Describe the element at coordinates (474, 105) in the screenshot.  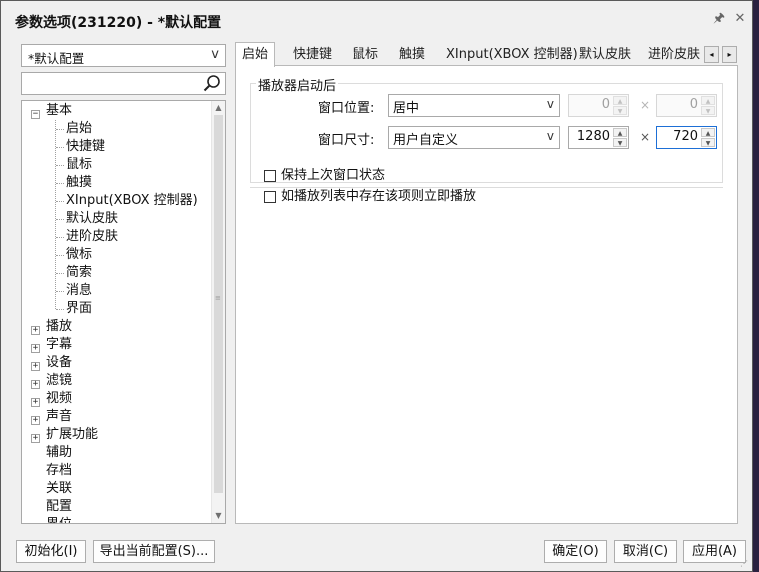
I see `position-select: 居中 v` at that location.